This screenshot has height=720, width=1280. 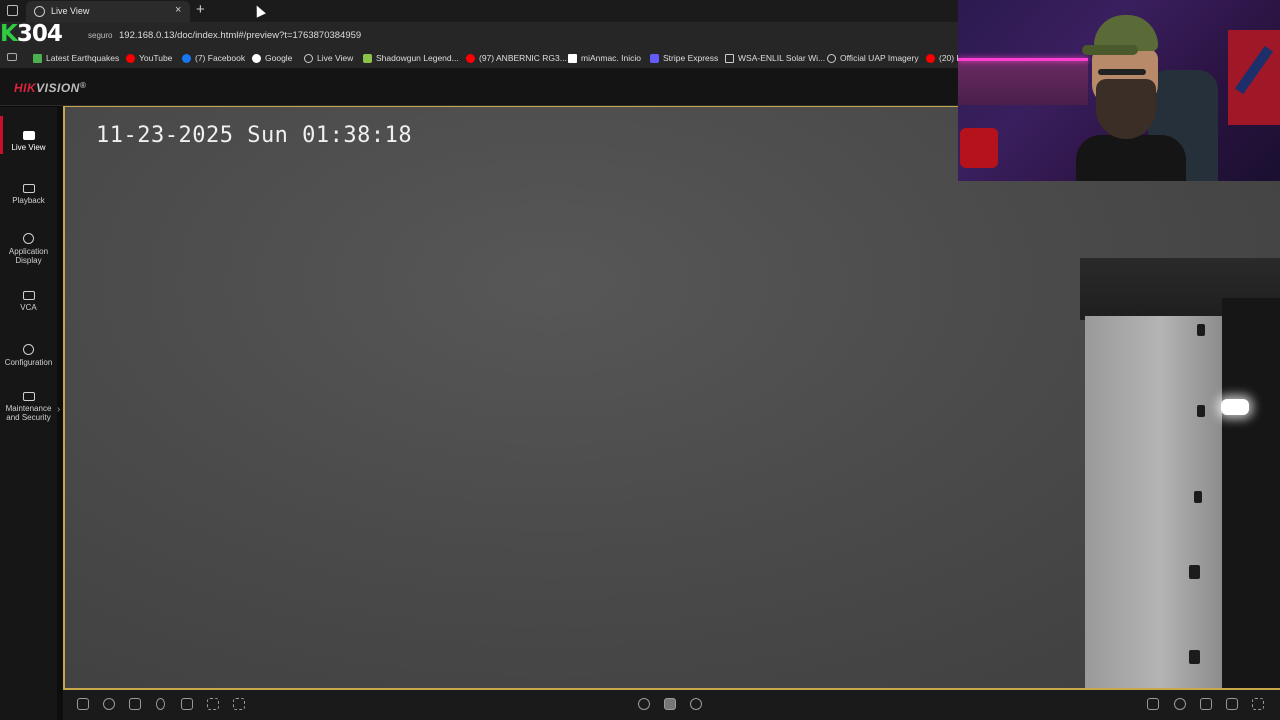 I want to click on fullscreen-region-icon, so click(x=239, y=704).